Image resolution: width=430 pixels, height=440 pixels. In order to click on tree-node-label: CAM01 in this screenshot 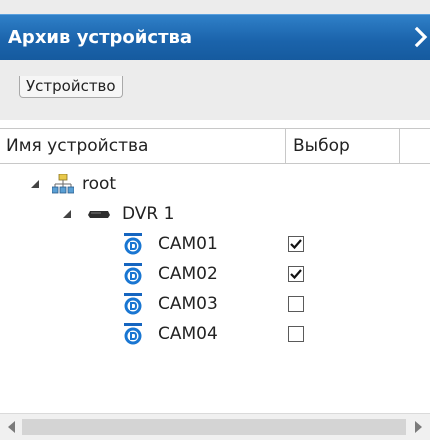, I will do `click(188, 244)`.